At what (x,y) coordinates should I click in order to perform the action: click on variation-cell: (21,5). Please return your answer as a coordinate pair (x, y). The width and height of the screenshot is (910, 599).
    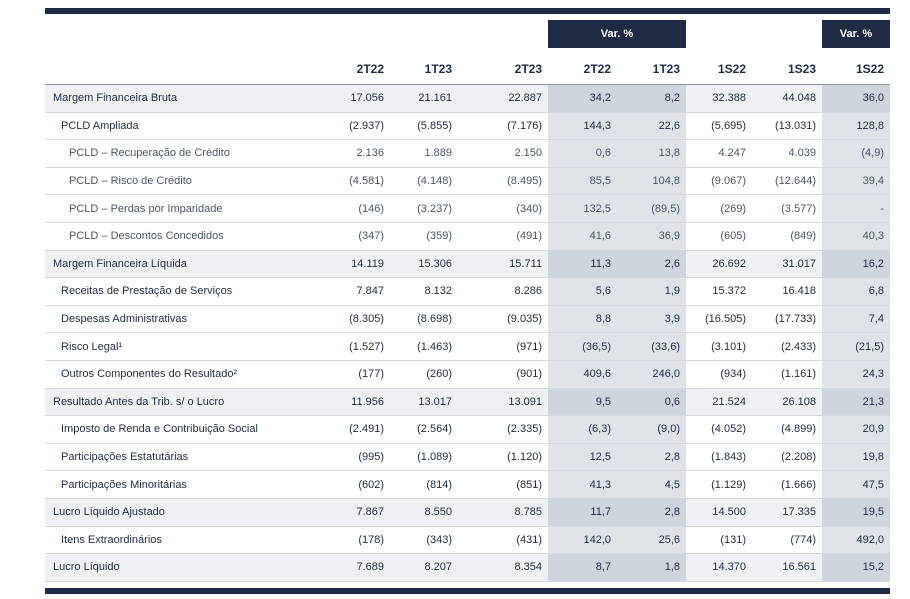
    Looking at the image, I should click on (856, 346).